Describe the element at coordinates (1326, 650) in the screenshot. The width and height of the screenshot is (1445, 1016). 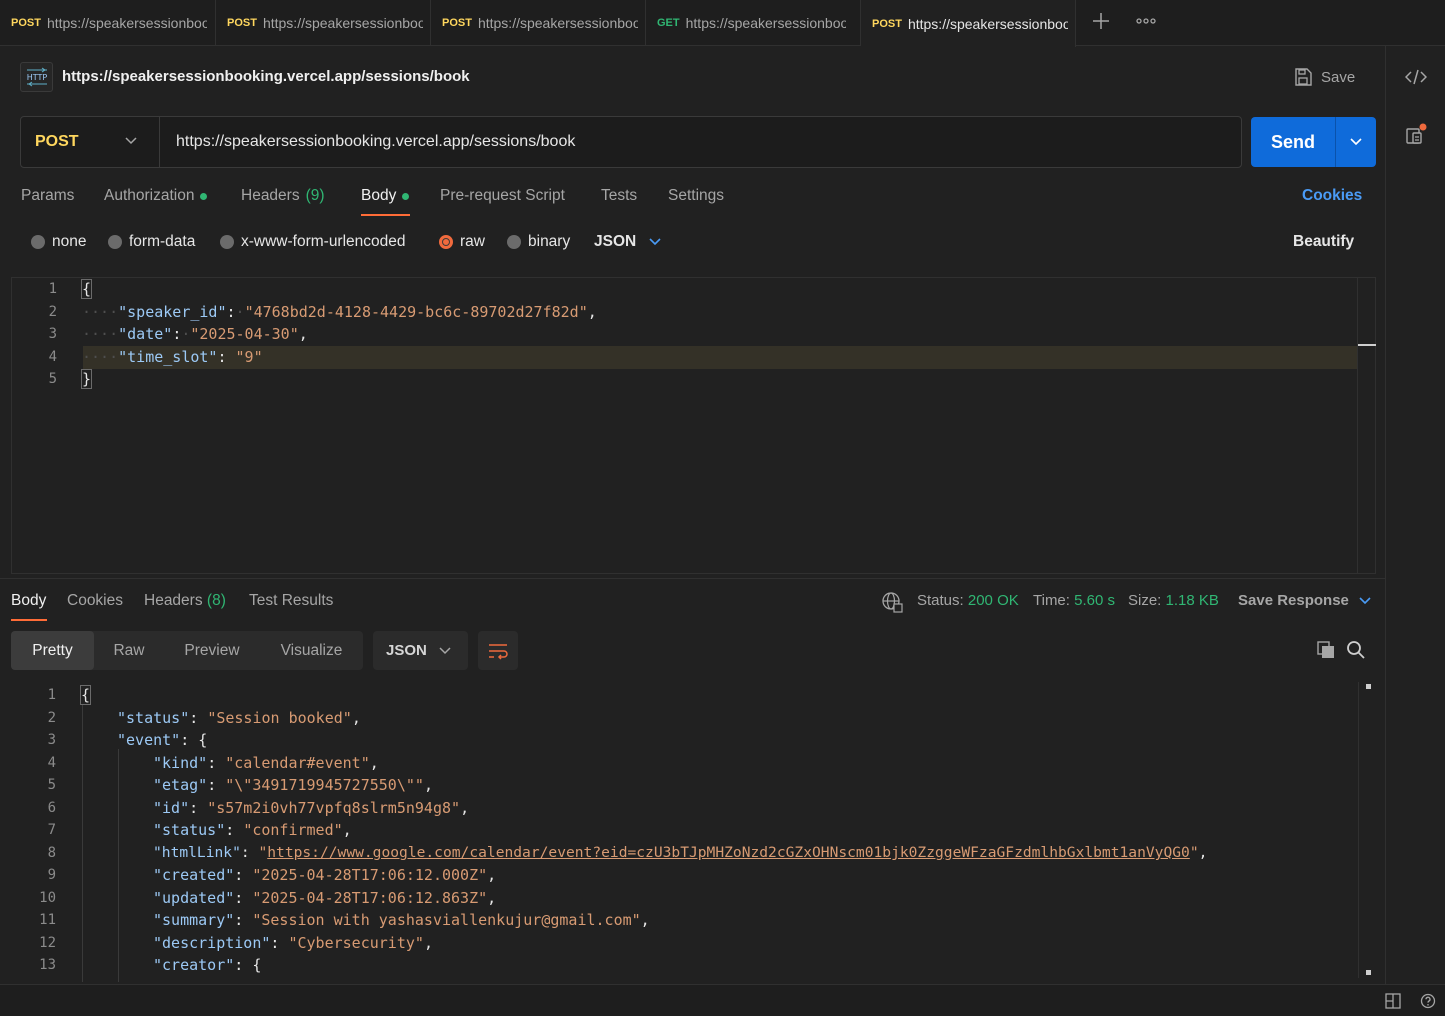
I see `copy-icon` at that location.